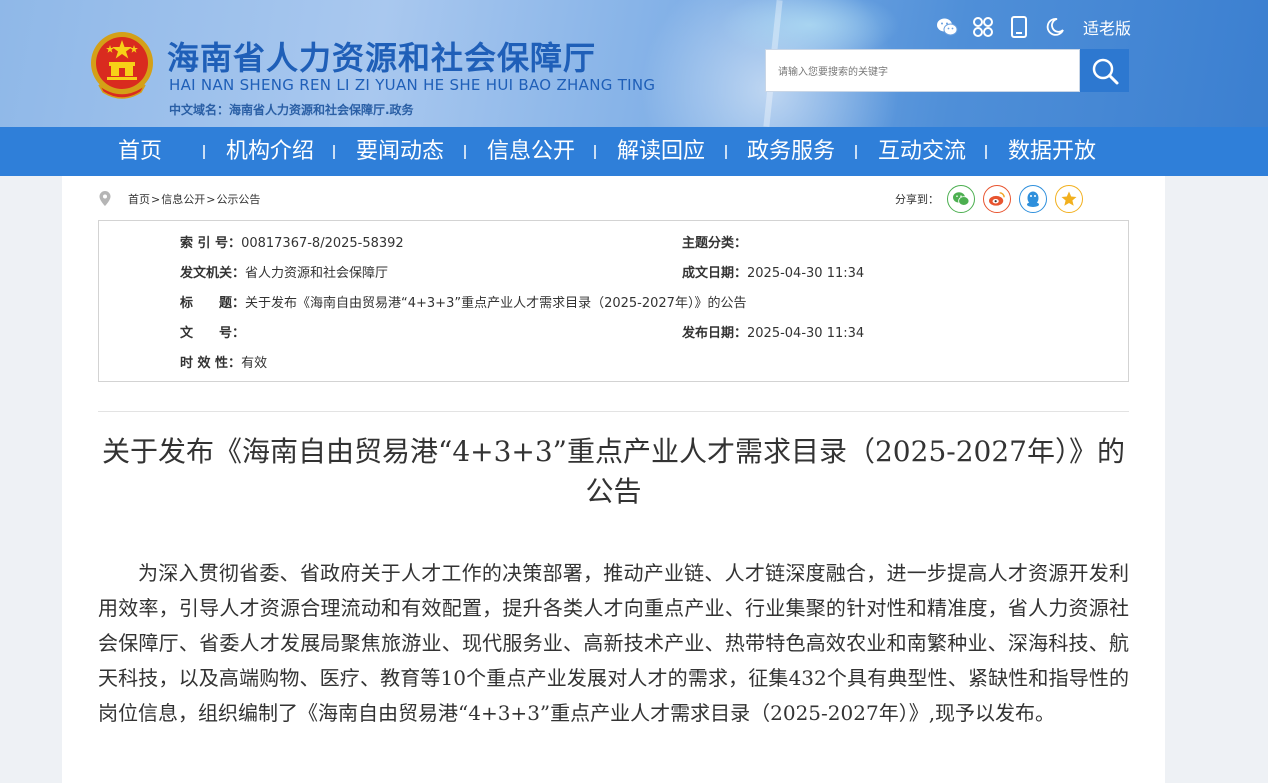 This screenshot has height=783, width=1268. What do you see at coordinates (613, 272) in the screenshot?
I see `meta-row: 发文机关：省人力资源和社会保障厅 成文日期：2025-04-30 11:34` at bounding box center [613, 272].